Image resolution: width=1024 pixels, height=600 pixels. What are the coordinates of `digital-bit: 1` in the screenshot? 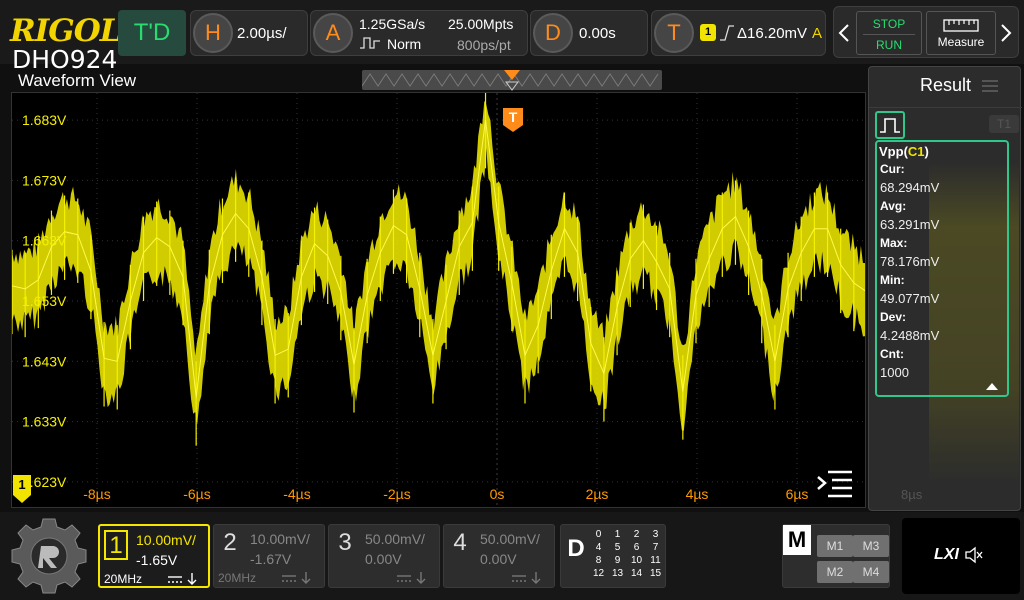 It's located at (617, 534).